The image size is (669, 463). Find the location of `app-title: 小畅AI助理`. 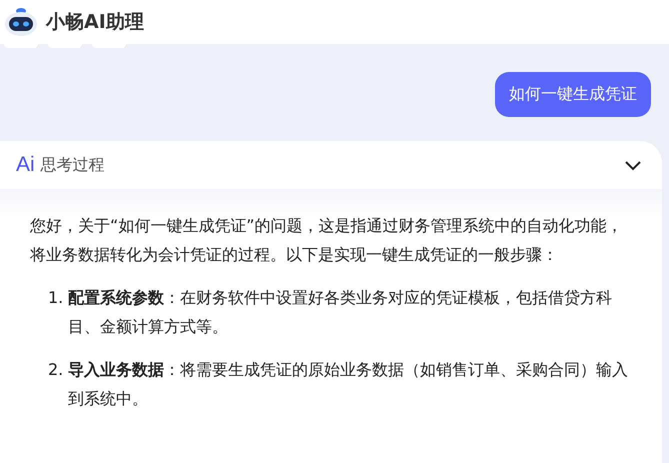

app-title: 小畅AI助理 is located at coordinates (95, 22).